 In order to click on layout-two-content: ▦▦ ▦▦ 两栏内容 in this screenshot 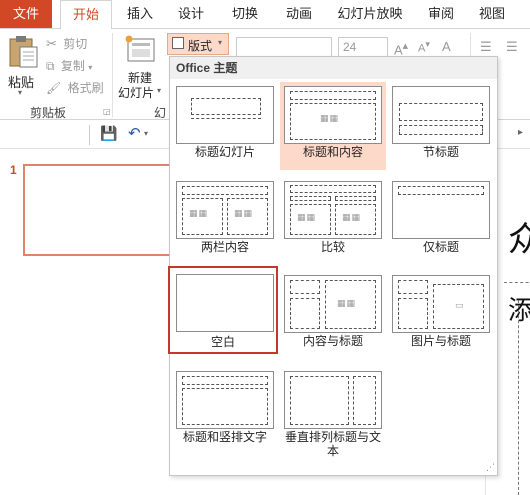, I will do `click(225, 221)`.